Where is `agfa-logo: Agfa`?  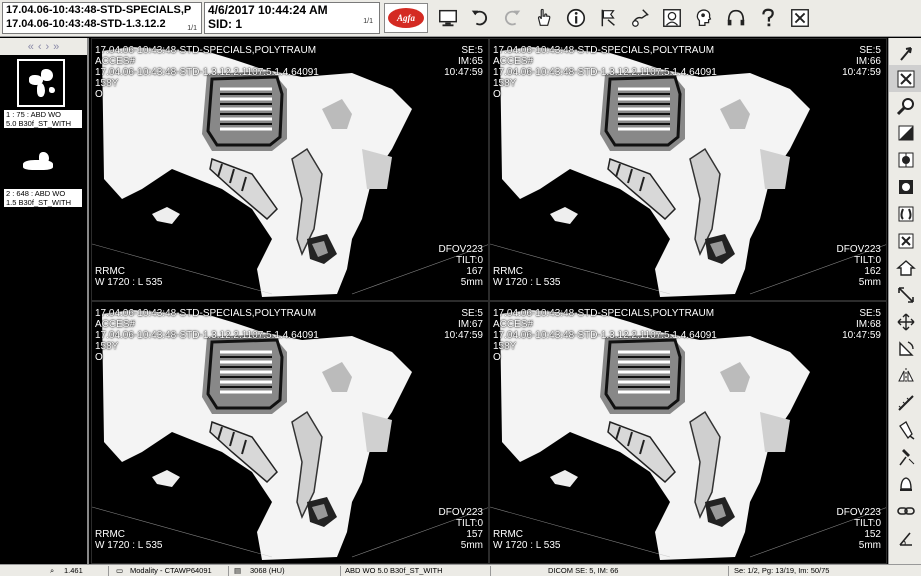 agfa-logo: Agfa is located at coordinates (406, 18).